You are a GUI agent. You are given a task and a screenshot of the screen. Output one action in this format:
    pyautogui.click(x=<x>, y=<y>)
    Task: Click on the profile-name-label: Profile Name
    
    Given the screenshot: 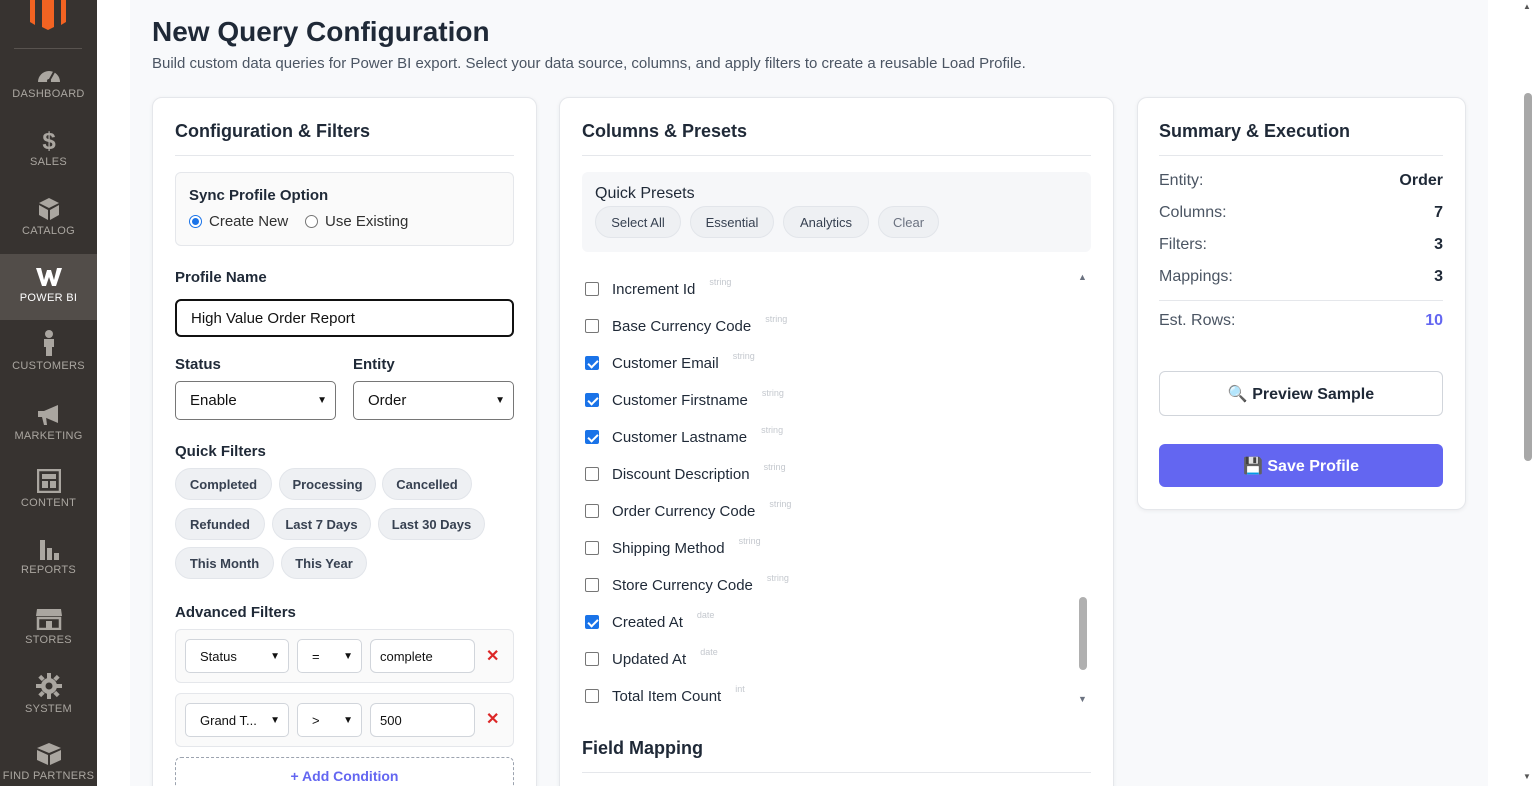 What is the action you would take?
    pyautogui.click(x=221, y=277)
    